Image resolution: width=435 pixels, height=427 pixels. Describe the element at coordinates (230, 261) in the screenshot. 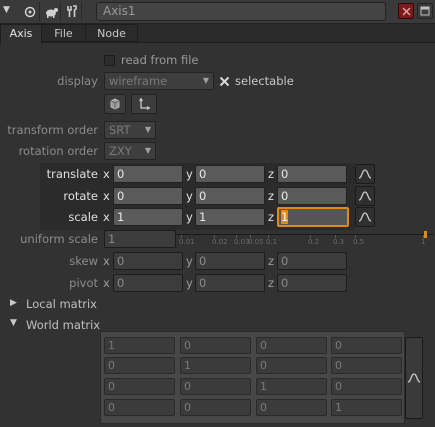

I see `skew-y-field: 0` at that location.